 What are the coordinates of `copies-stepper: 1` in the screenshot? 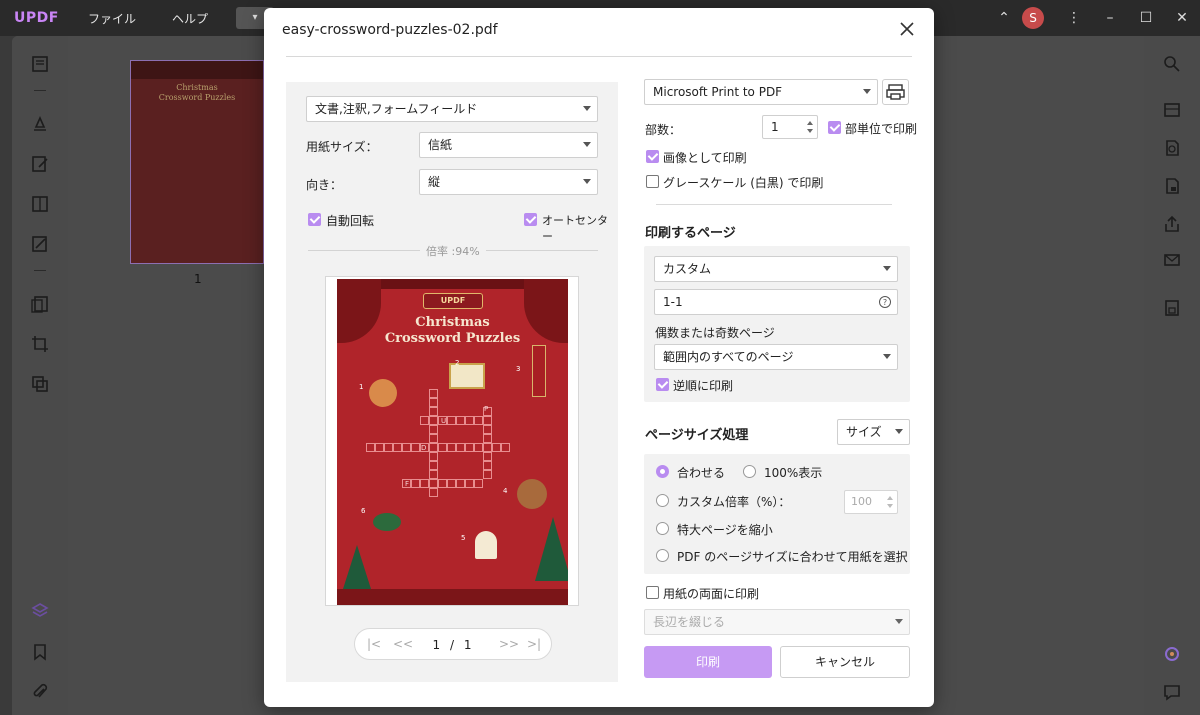 It's located at (790, 127).